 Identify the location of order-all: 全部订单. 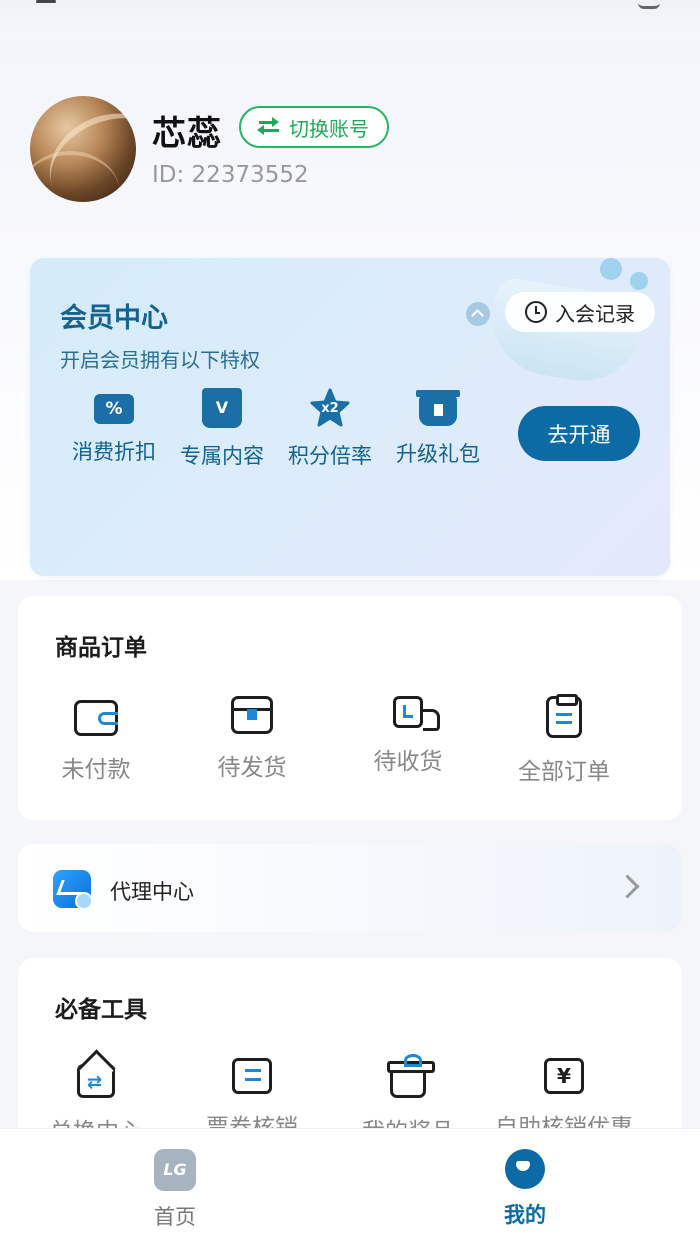
(564, 740).